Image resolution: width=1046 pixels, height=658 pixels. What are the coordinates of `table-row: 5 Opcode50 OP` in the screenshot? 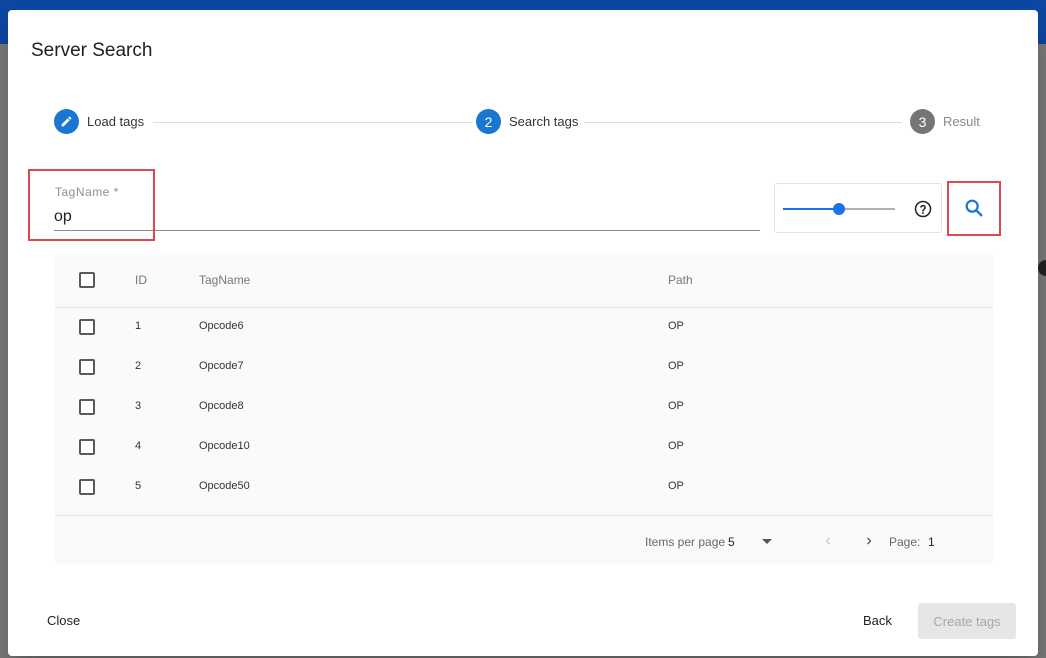 It's located at (524, 487).